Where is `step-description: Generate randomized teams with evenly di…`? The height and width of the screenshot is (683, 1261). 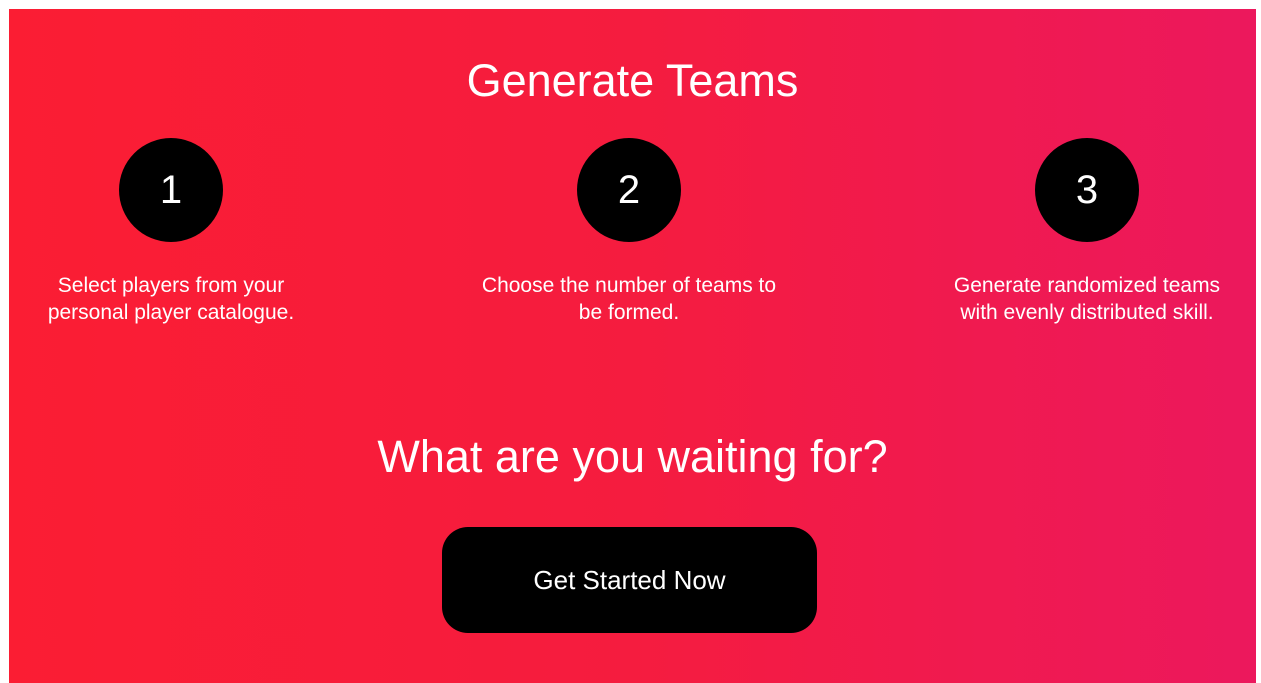 step-description: Generate randomized teams with evenly di… is located at coordinates (1087, 299).